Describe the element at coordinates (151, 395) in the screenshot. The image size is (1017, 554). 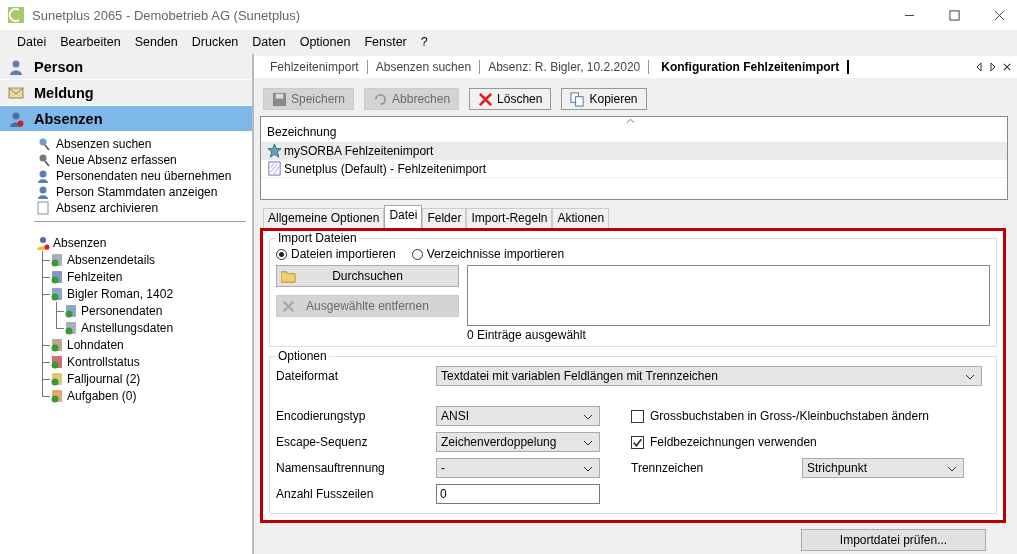
I see `tree-item: Aufgaben (0)` at that location.